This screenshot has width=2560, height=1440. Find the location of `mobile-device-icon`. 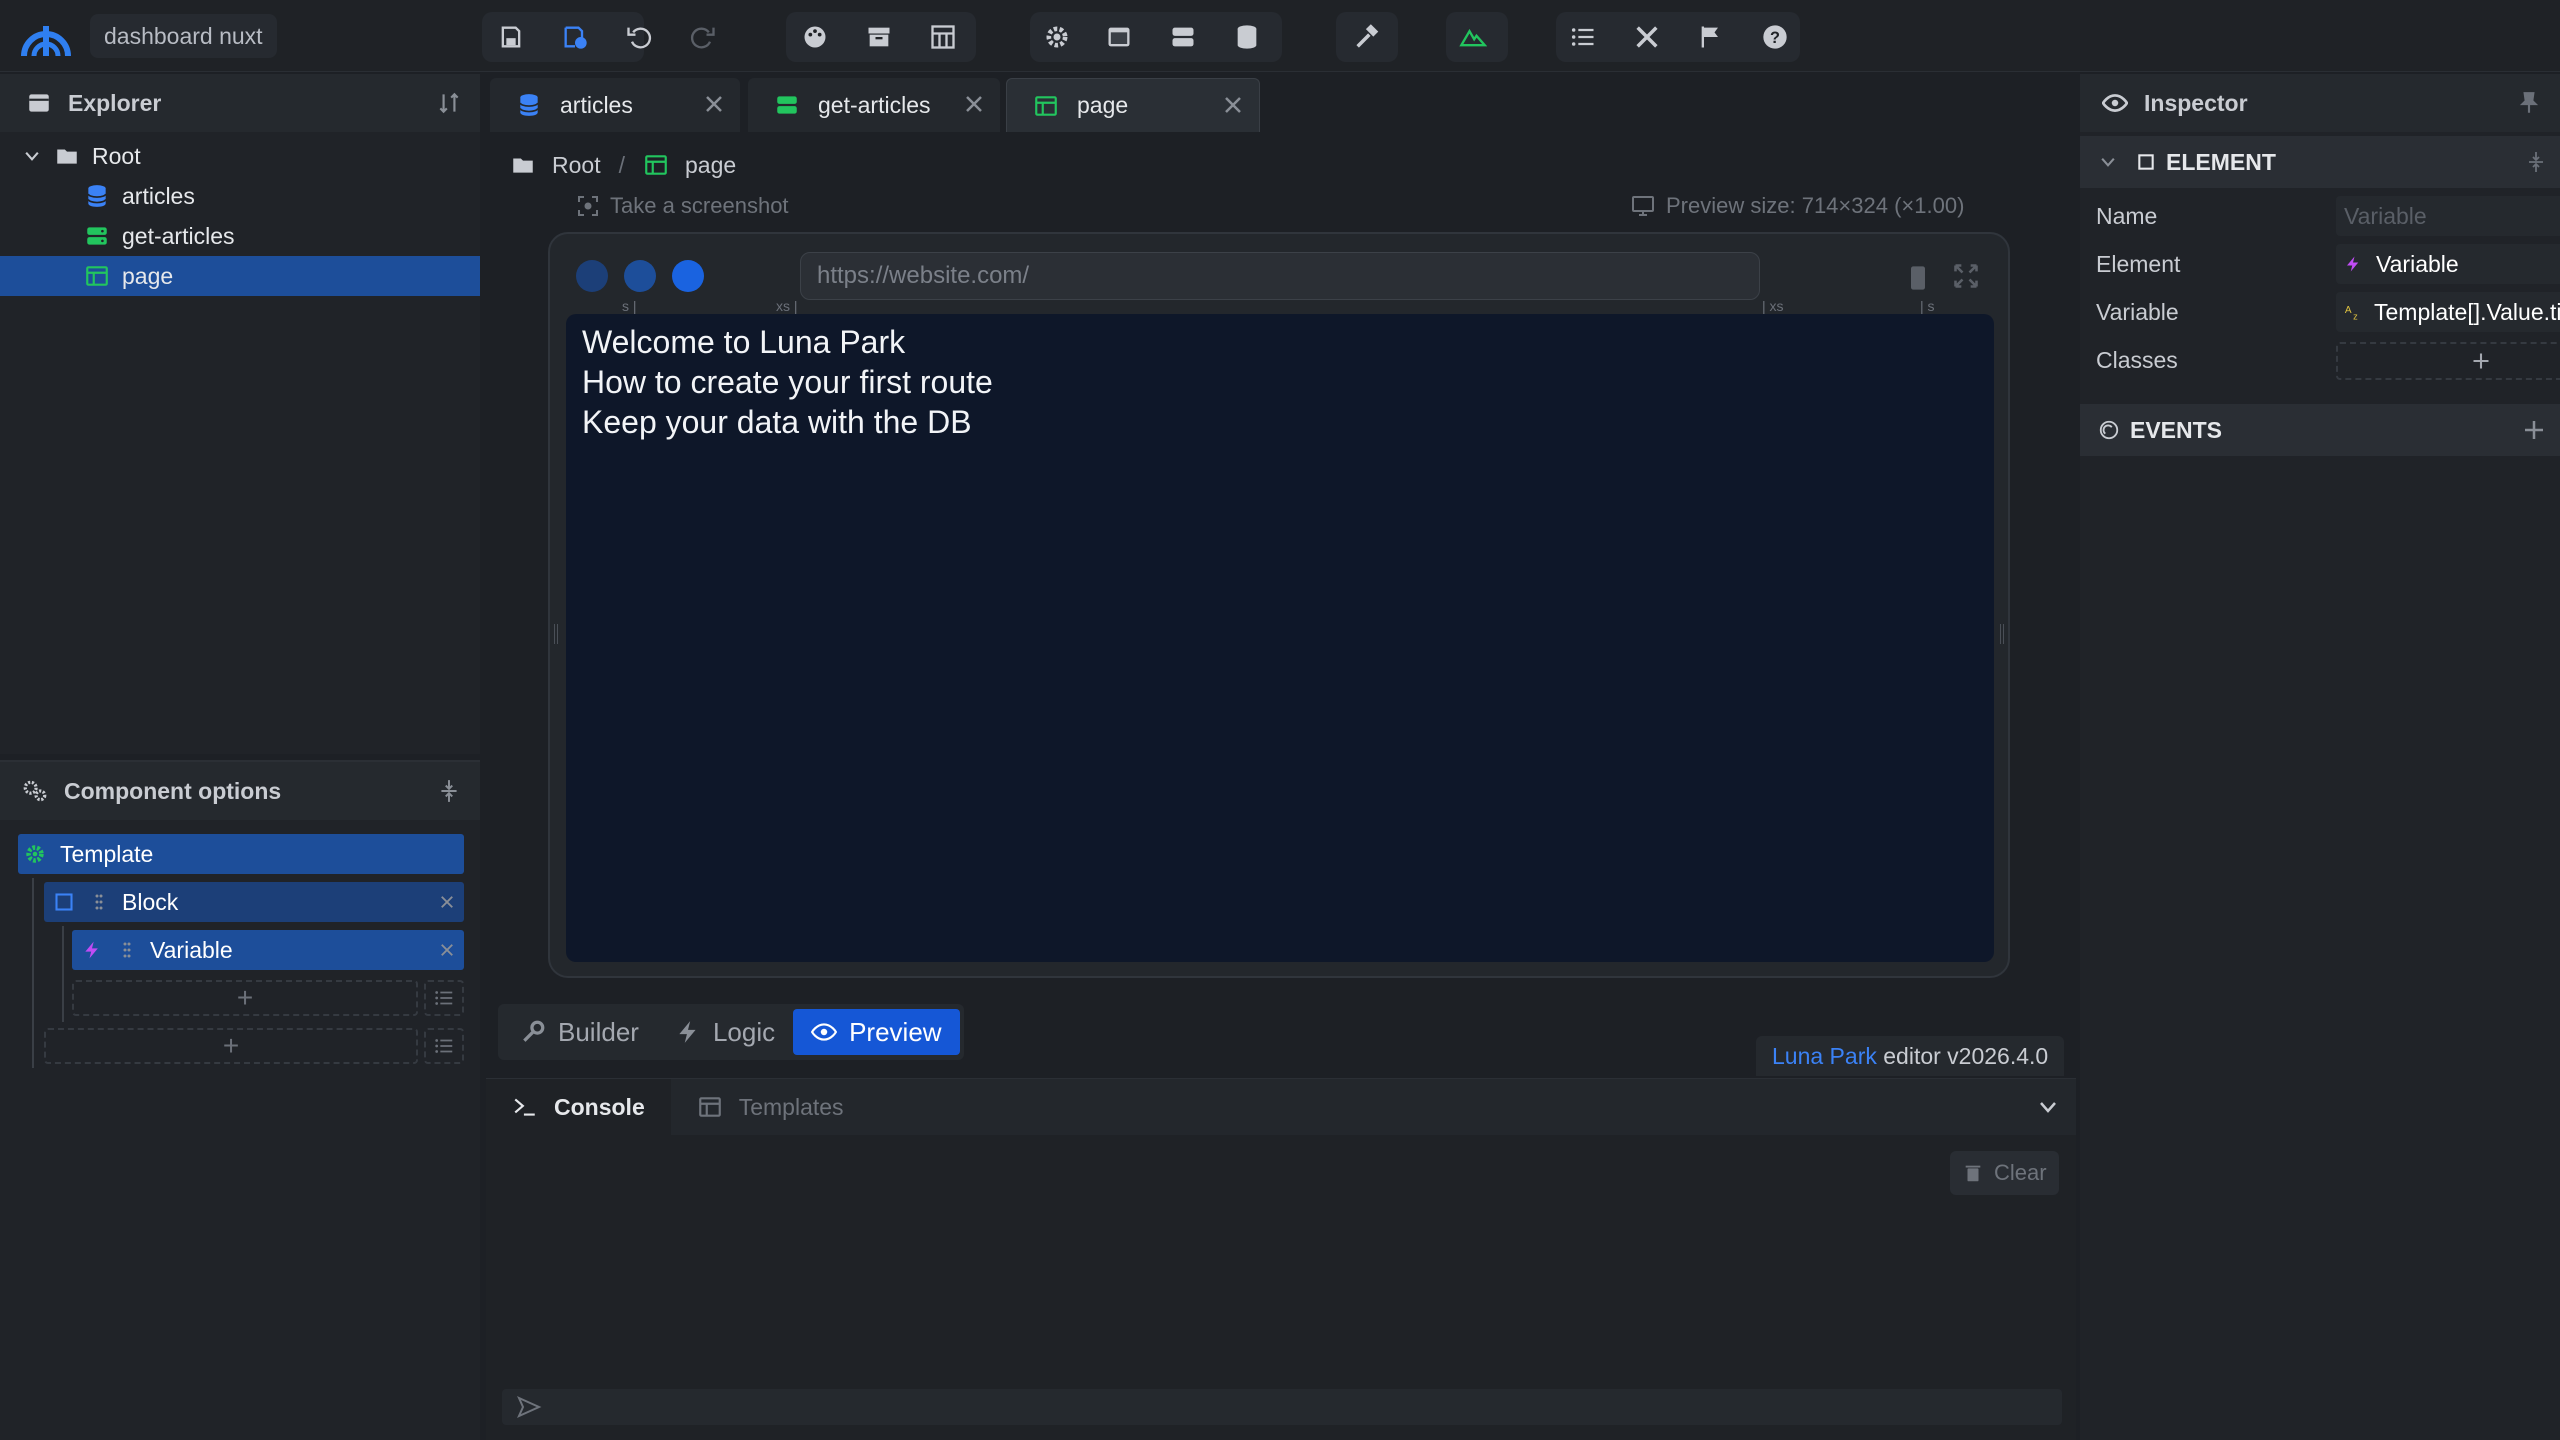

mobile-device-icon is located at coordinates (1918, 278).